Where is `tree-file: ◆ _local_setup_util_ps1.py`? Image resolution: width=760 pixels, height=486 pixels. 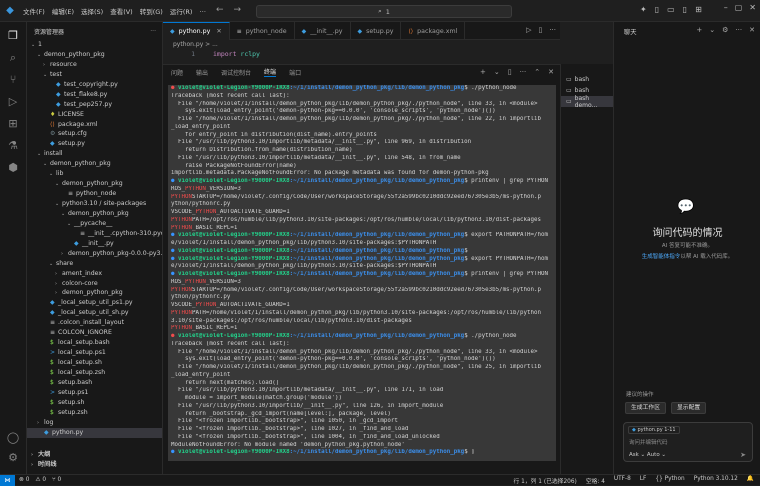
tree-file: ◆ _local_setup_util_ps1.py is located at coordinates (94, 303).